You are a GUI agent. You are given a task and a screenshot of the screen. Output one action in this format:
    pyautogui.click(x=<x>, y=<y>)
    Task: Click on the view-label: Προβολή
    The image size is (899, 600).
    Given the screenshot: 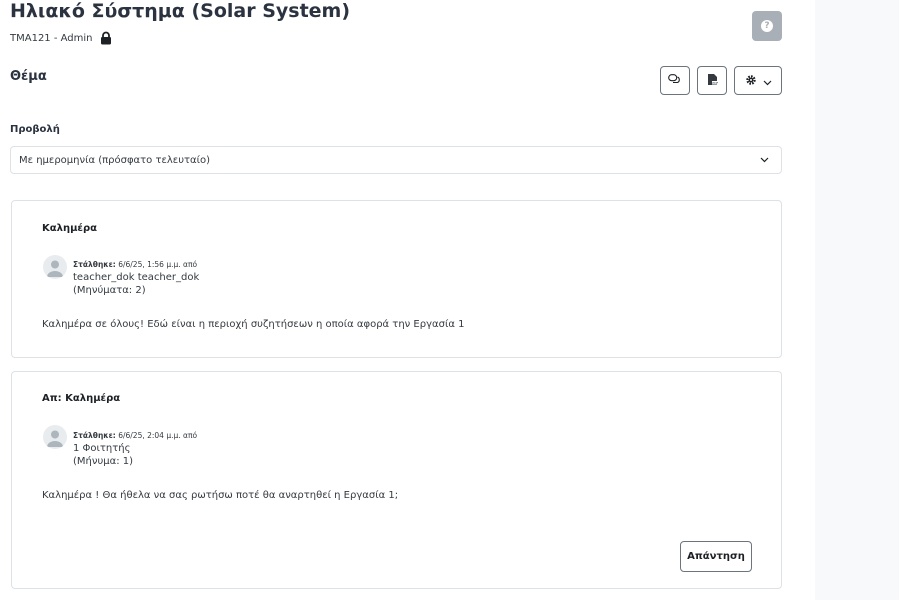 What is the action you would take?
    pyautogui.click(x=35, y=129)
    